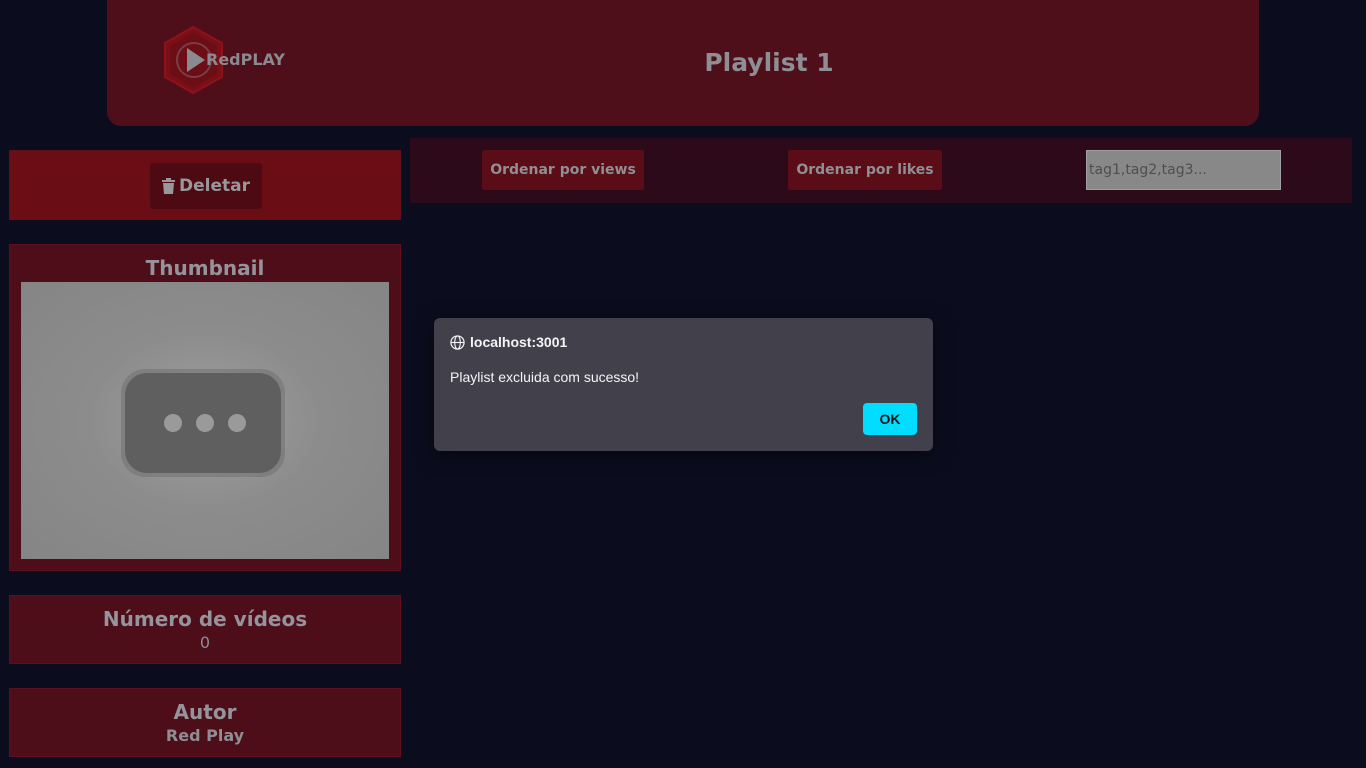  Describe the element at coordinates (205, 712) in the screenshot. I see `author-title: Autor` at that location.